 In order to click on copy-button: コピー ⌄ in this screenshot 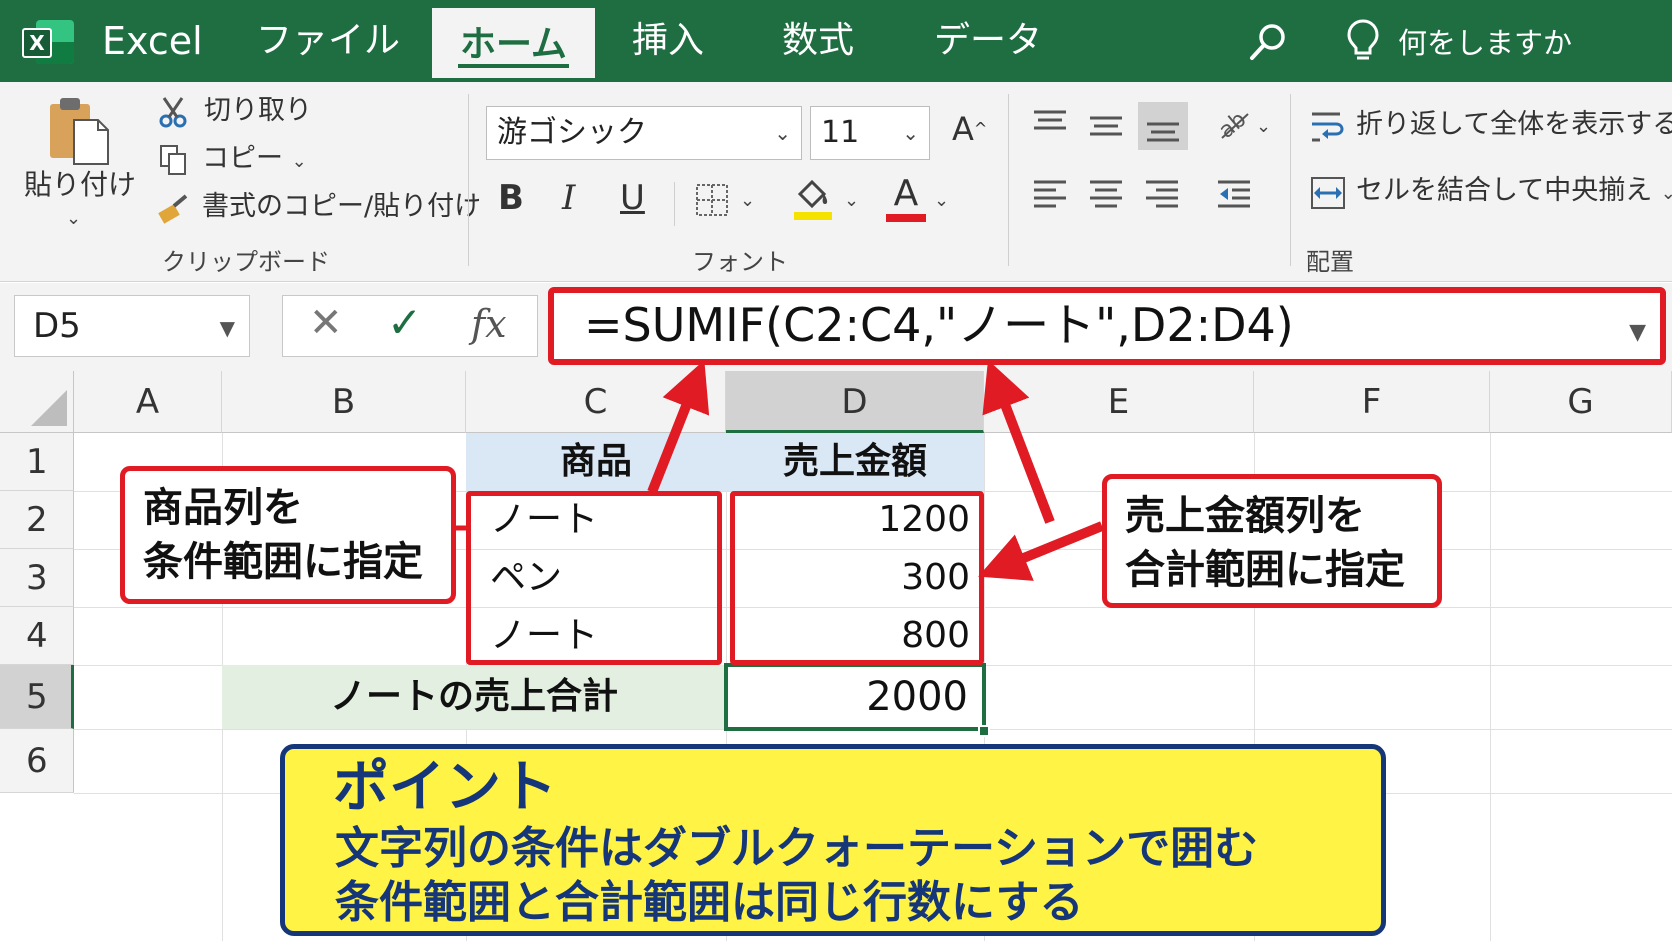, I will do `click(254, 160)`.